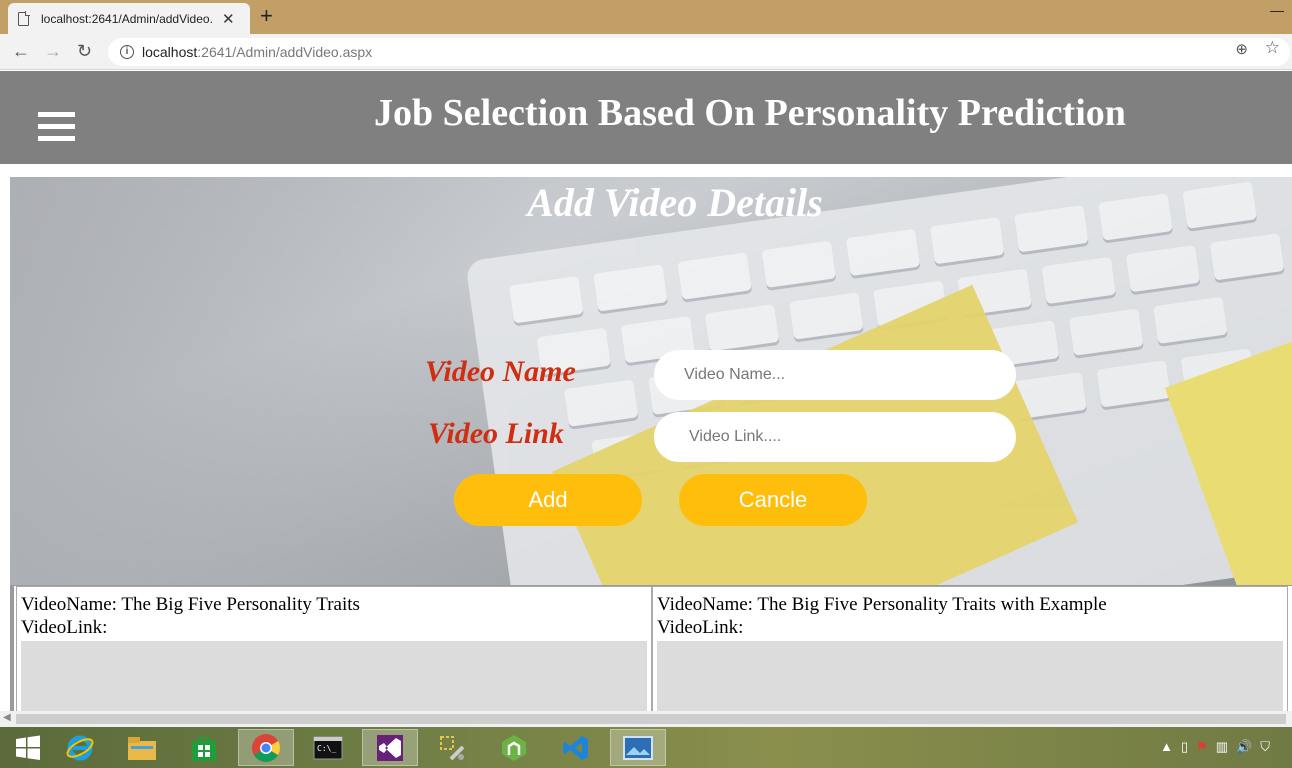 This screenshot has width=1292, height=768. What do you see at coordinates (228, 19) in the screenshot?
I see `tab-close-icon: ✕` at bounding box center [228, 19].